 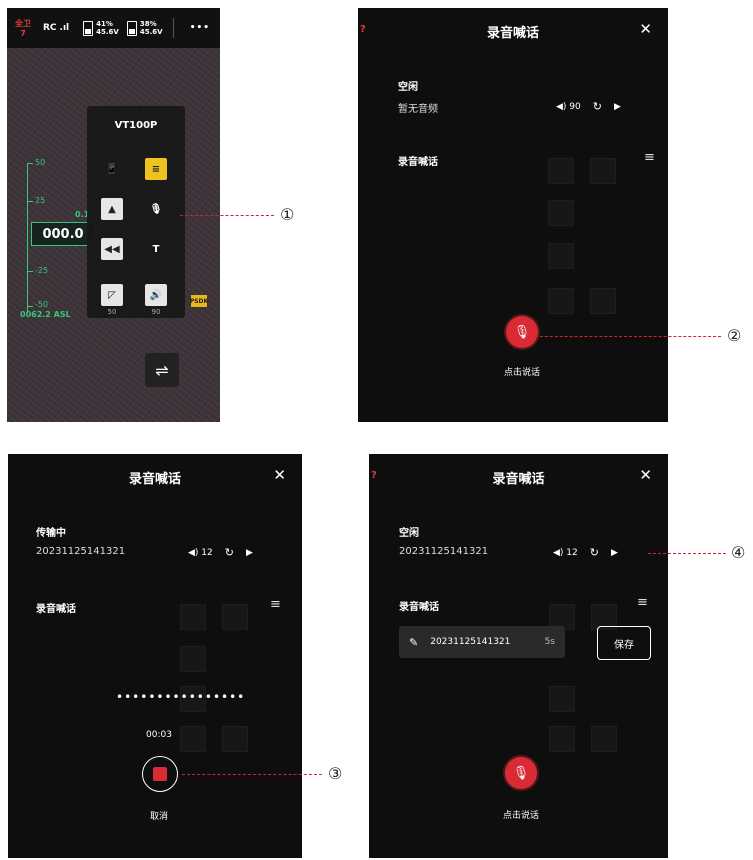 I want to click on battery-2: 38% 45.6V, so click(x=144, y=28).